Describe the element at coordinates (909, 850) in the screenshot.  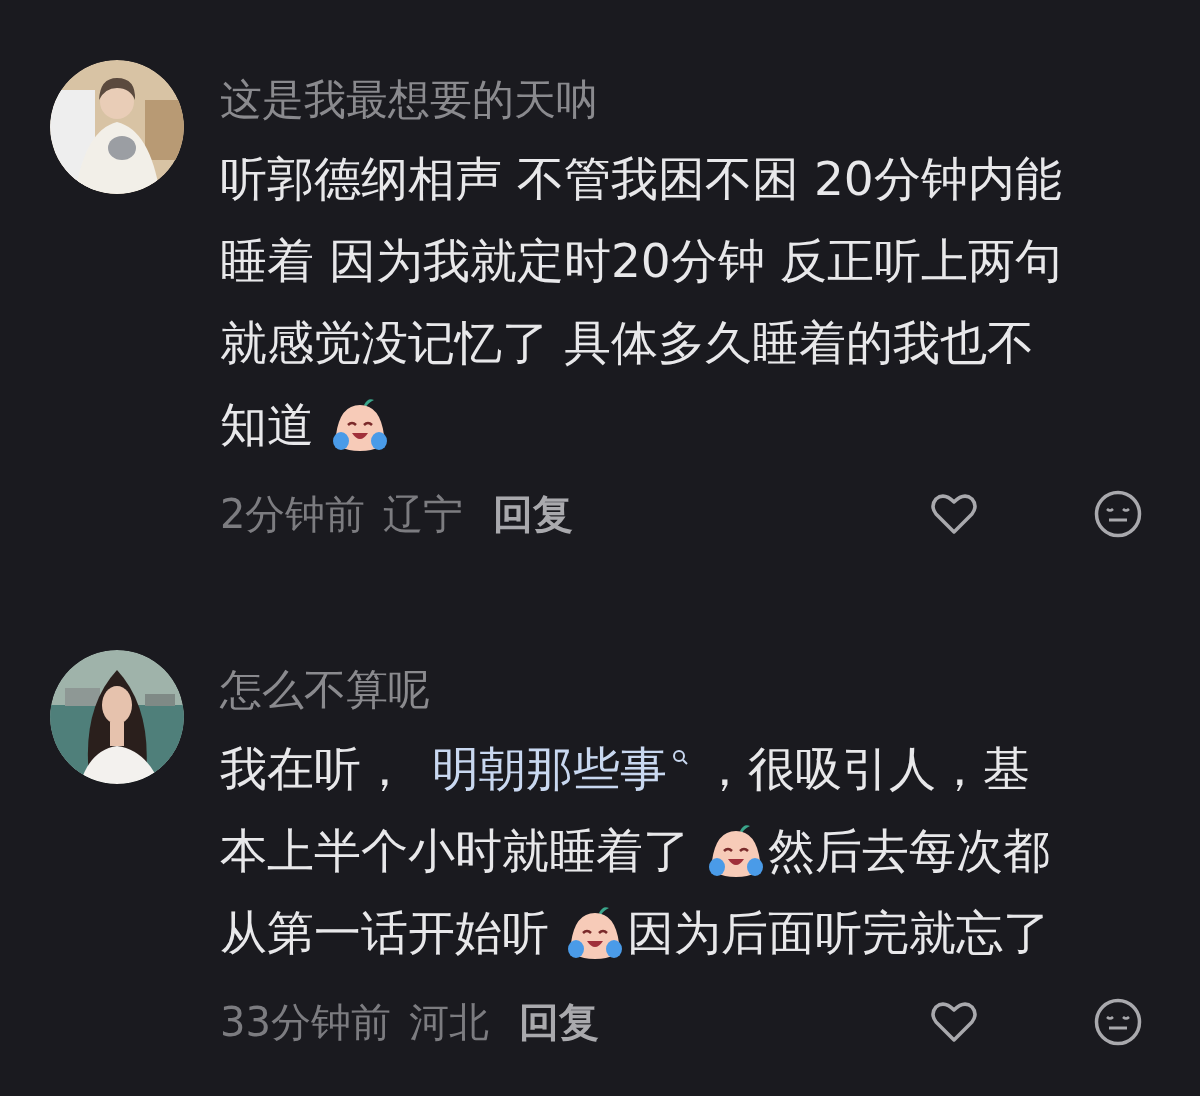
I see `comment-text: 然后去每次都` at that location.